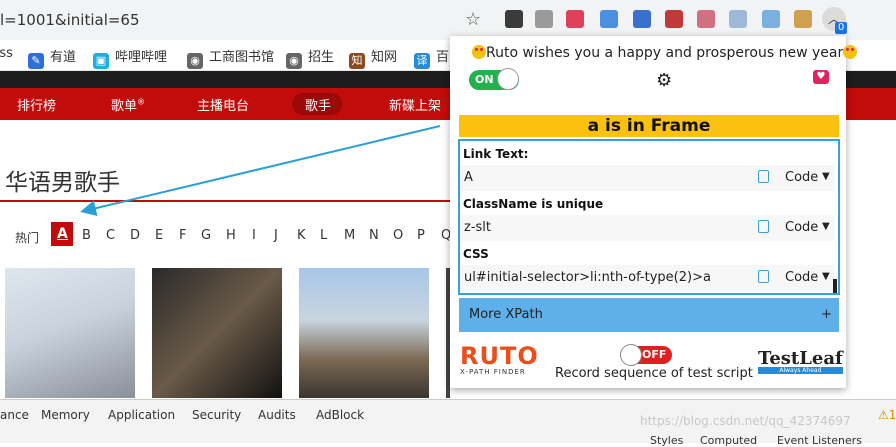 This screenshot has height=447, width=896. I want to click on locator-title: CSS, so click(476, 254).